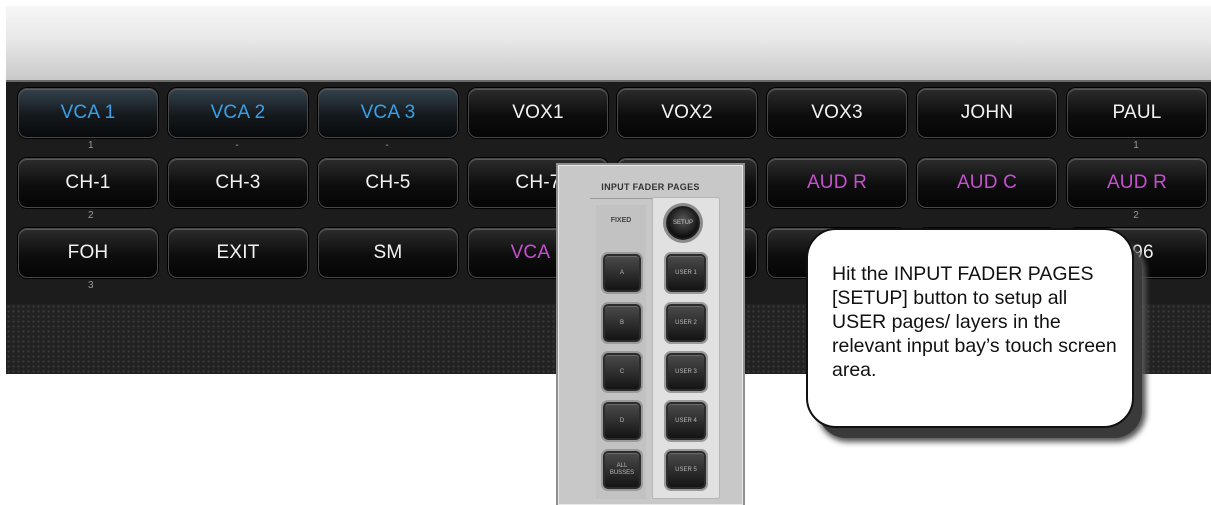 The height and width of the screenshot is (505, 1211). Describe the element at coordinates (538, 113) in the screenshot. I see `strip-key-r1-c4: VOX1` at that location.